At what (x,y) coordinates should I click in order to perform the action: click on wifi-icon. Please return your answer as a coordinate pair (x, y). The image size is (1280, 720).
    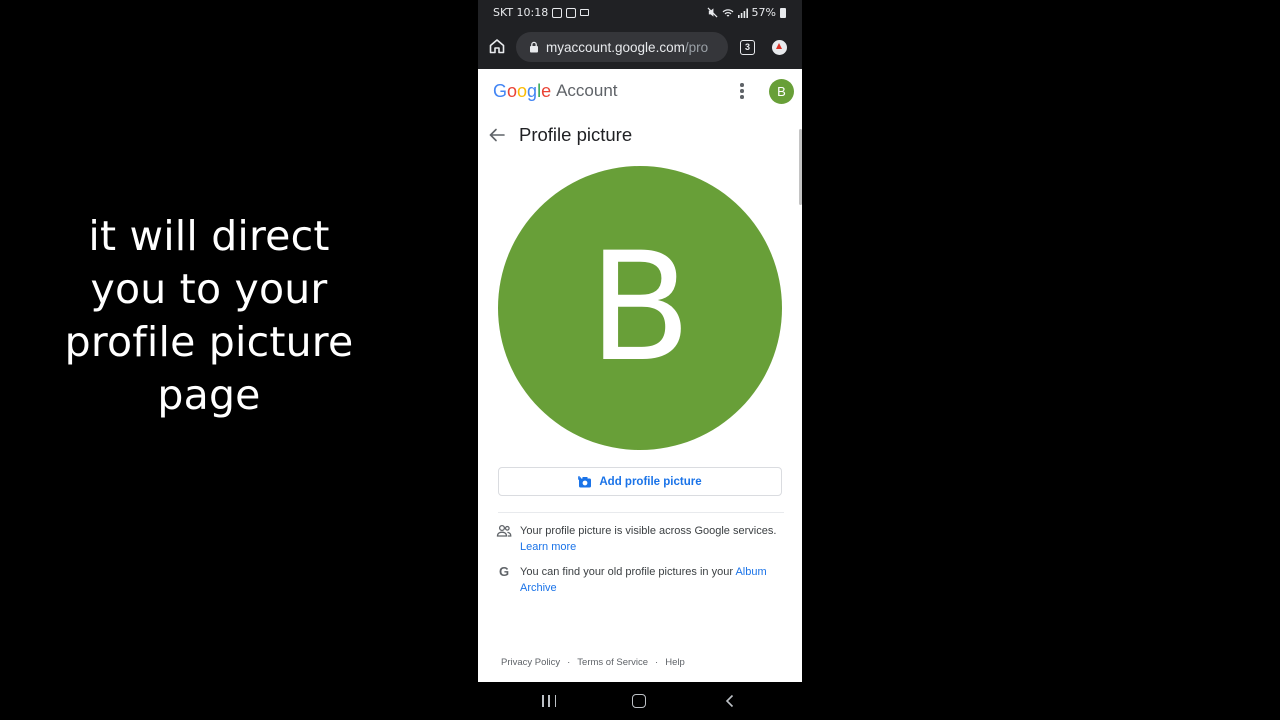
    Looking at the image, I should click on (727, 12).